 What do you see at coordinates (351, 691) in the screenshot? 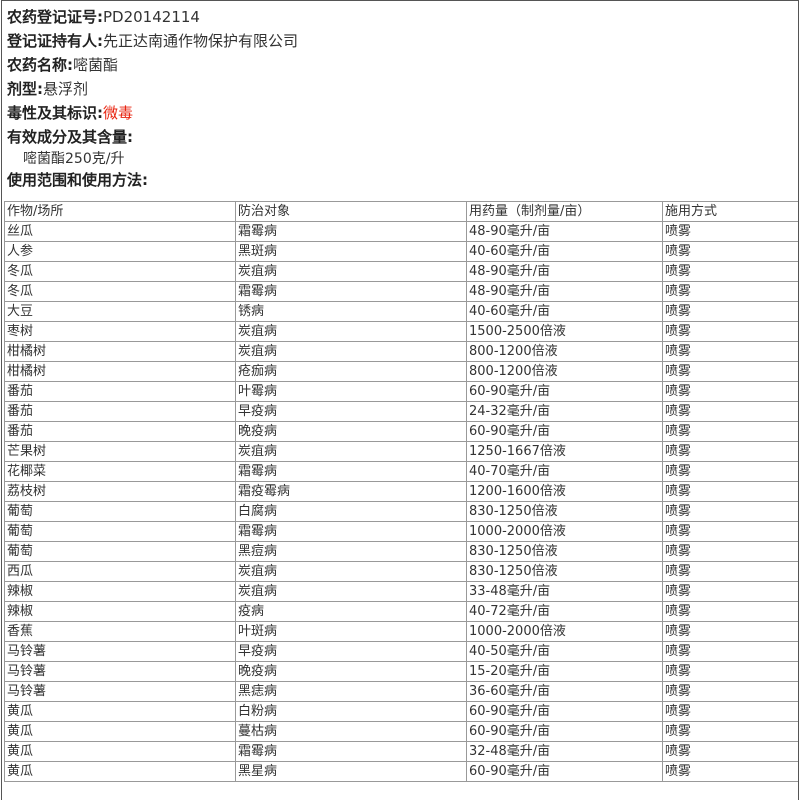
I see `cell-target: 黑痣病` at bounding box center [351, 691].